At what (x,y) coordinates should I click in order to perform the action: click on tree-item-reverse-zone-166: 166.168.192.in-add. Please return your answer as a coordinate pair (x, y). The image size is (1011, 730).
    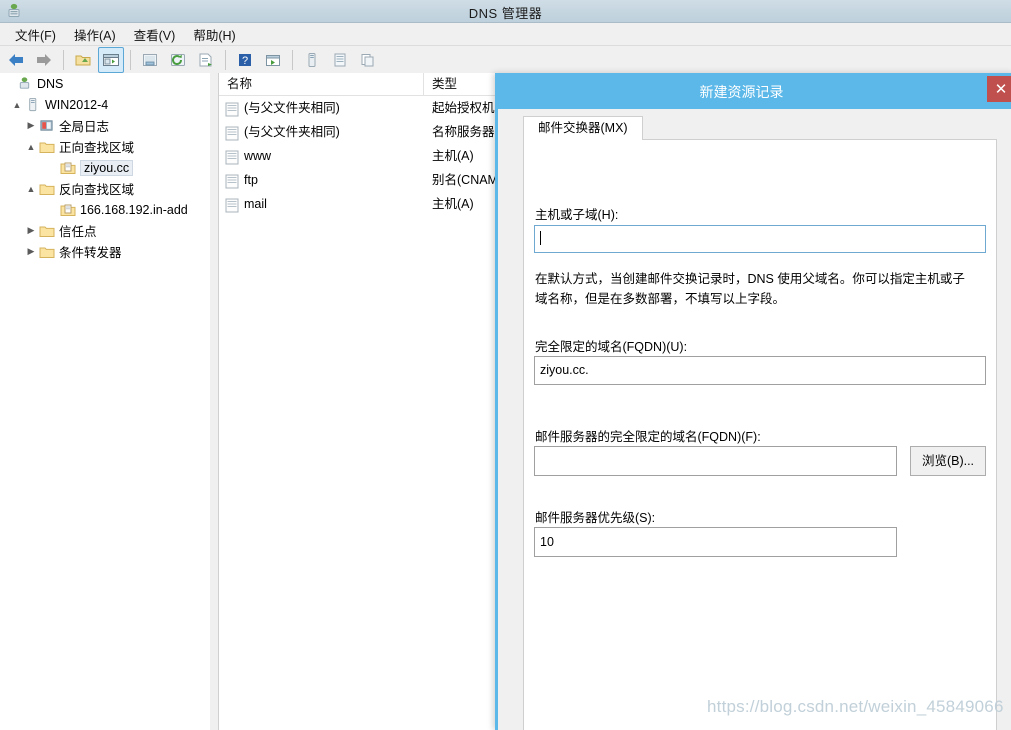
    Looking at the image, I should click on (105, 209).